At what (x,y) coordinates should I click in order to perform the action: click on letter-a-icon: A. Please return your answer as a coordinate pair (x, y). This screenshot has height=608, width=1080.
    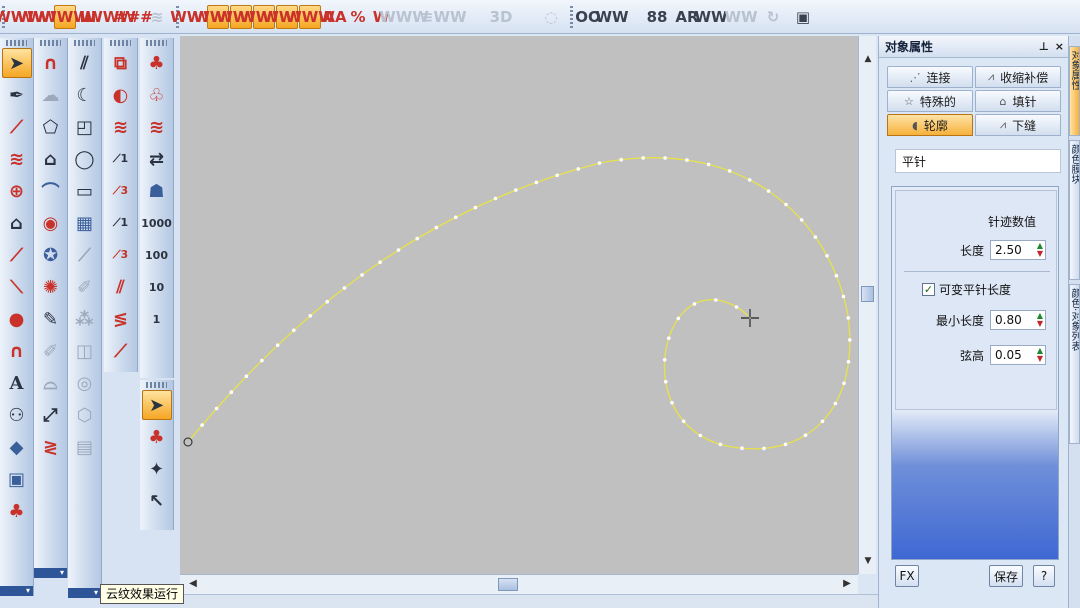
    Looking at the image, I should click on (17, 383).